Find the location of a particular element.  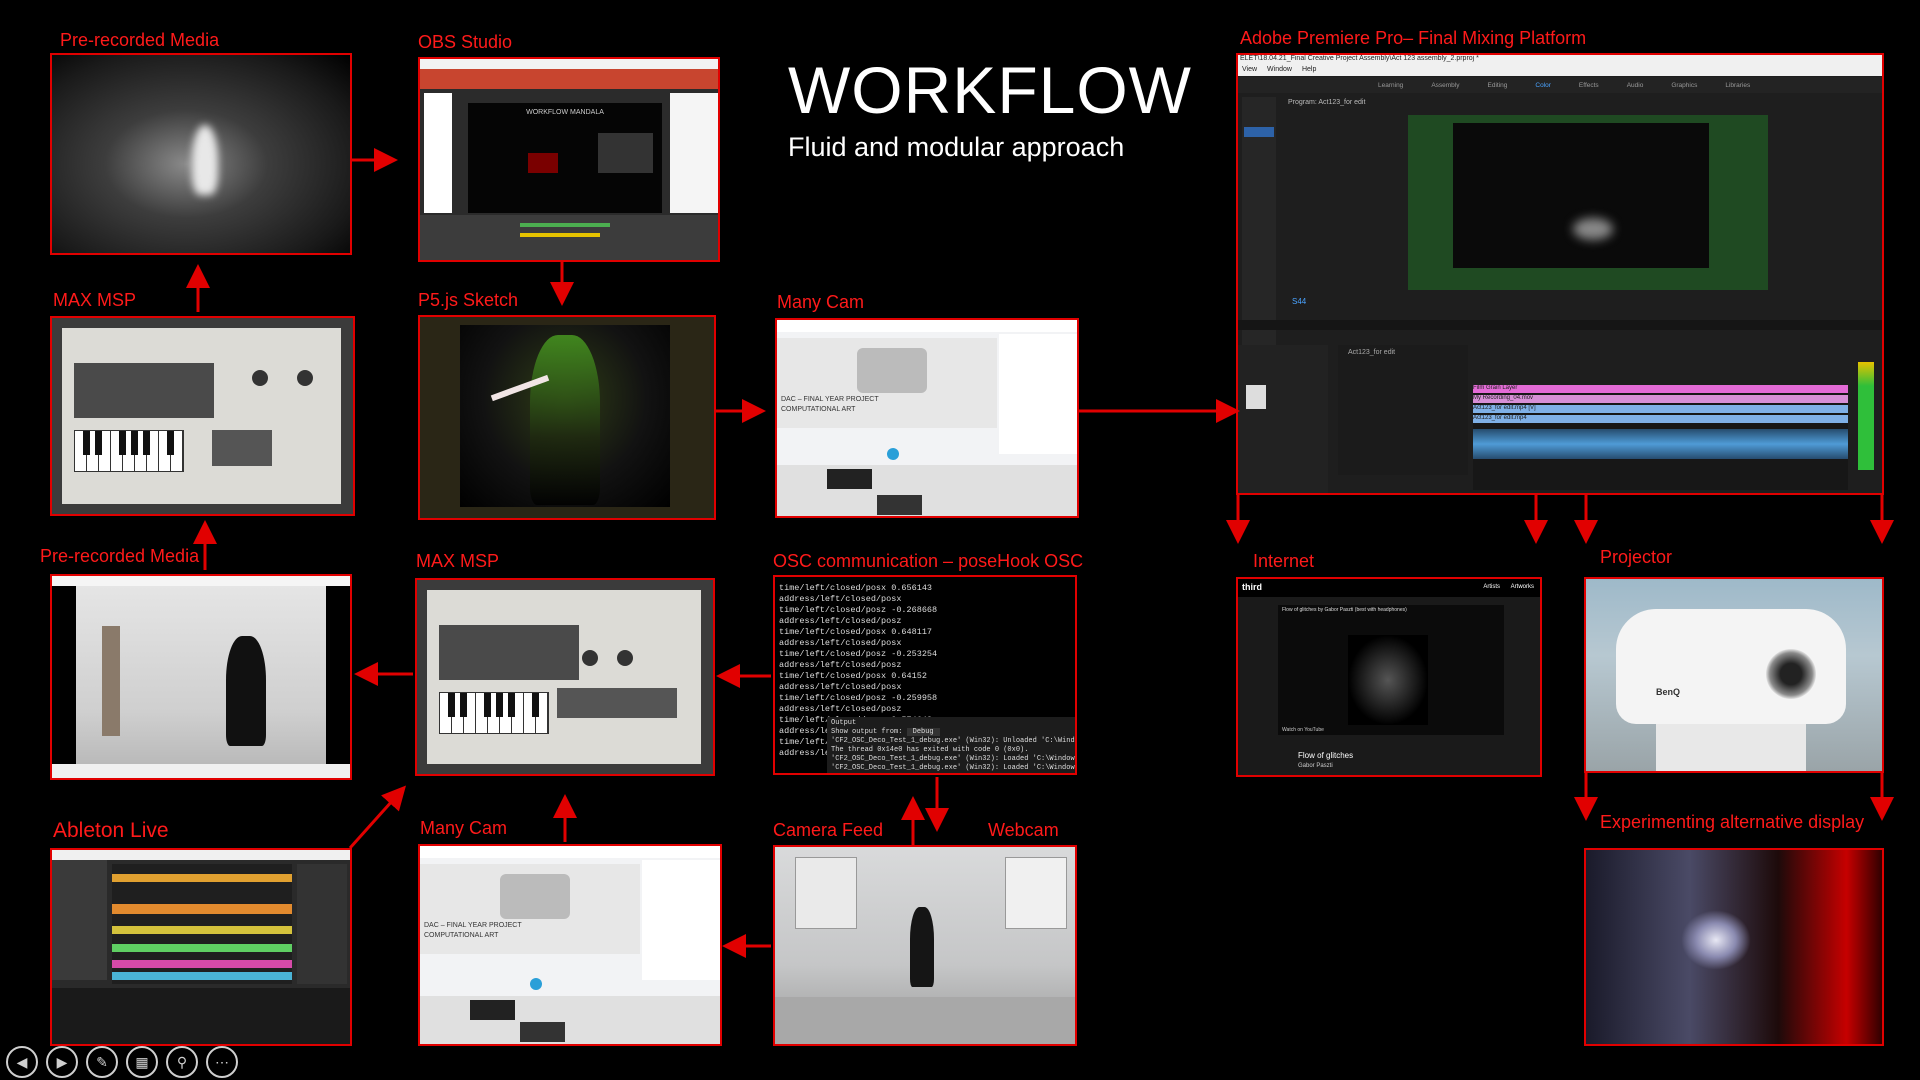

zoom-button: ⚲ is located at coordinates (182, 1062).